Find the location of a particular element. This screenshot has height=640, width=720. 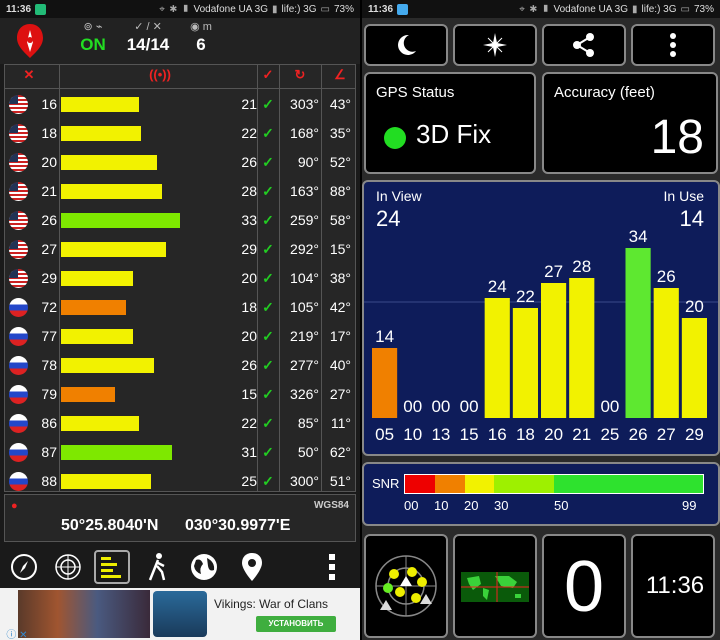

satellite-azimuth: 219° is located at coordinates (304, 336).